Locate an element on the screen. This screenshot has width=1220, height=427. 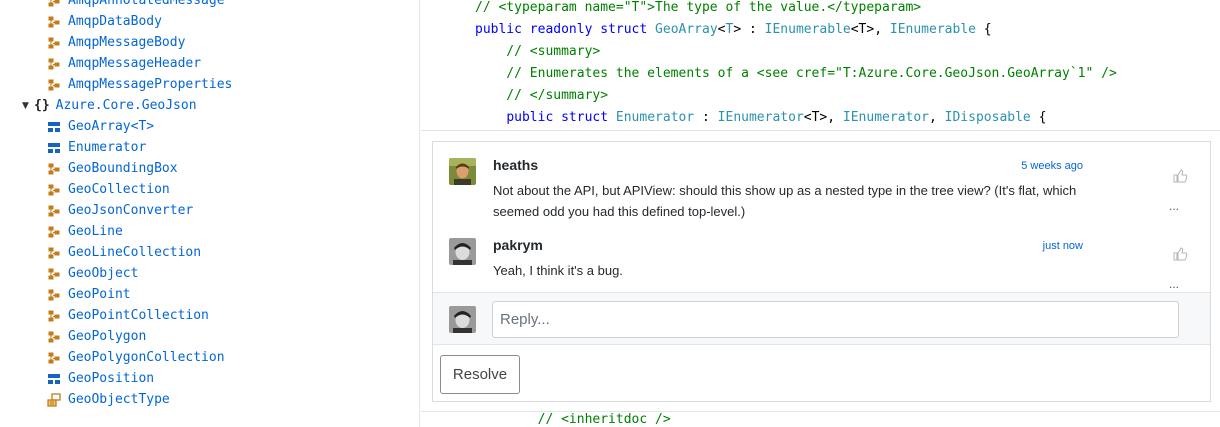
comment-timestamp: just now is located at coordinates (1063, 246).